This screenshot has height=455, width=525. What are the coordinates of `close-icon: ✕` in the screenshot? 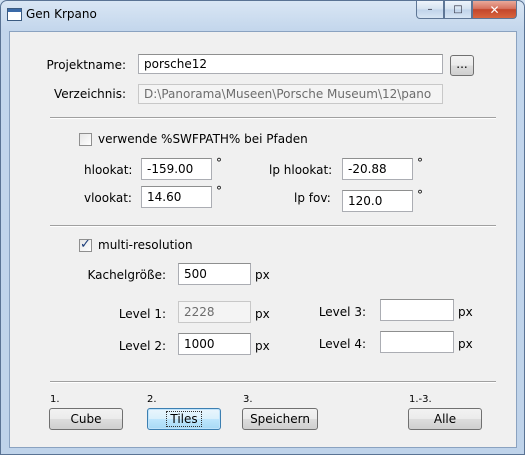 It's located at (494, 9).